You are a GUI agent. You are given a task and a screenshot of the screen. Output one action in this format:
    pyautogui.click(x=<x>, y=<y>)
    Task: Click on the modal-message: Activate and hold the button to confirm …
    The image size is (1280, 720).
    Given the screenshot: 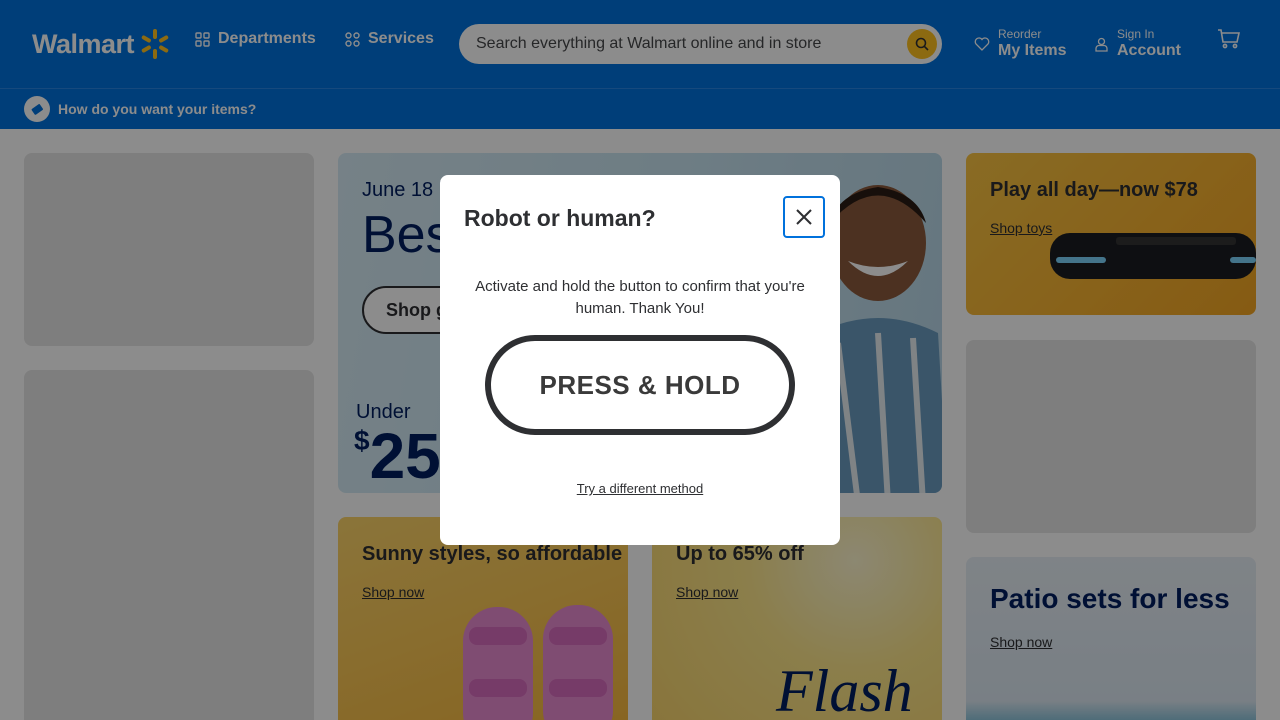 What is the action you would take?
    pyautogui.click(x=640, y=297)
    